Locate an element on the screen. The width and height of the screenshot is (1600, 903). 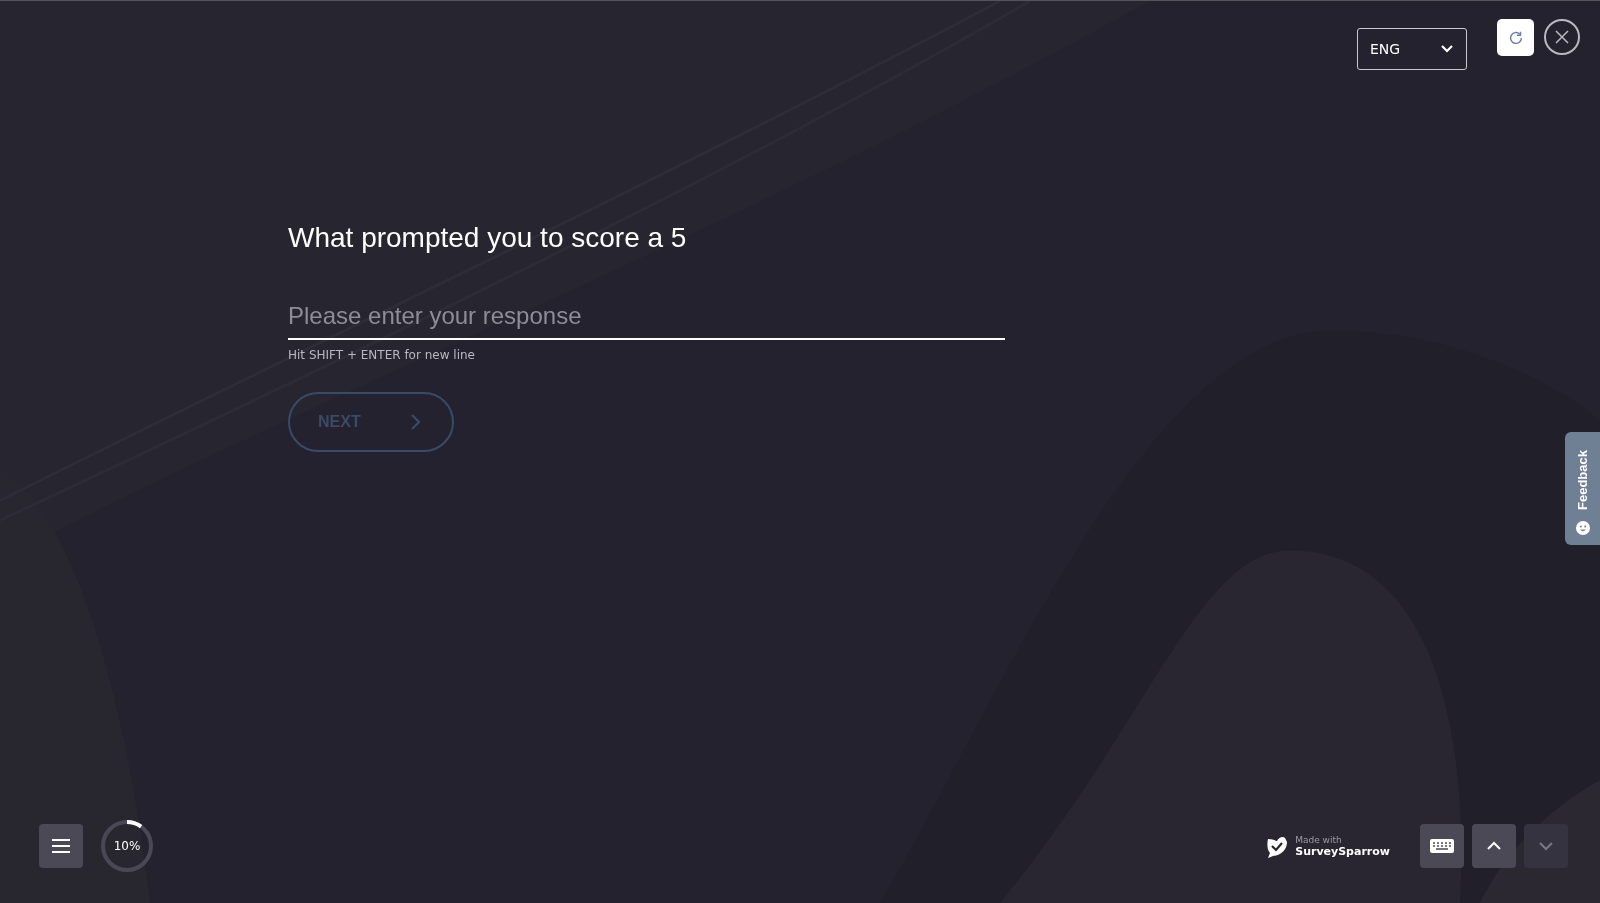
smiley-icon is located at coordinates (1582, 528).